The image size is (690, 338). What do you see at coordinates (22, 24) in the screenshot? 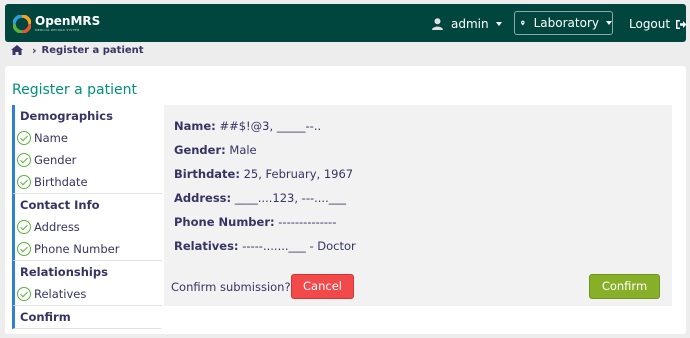
I see `openmrs-logo-icon` at bounding box center [22, 24].